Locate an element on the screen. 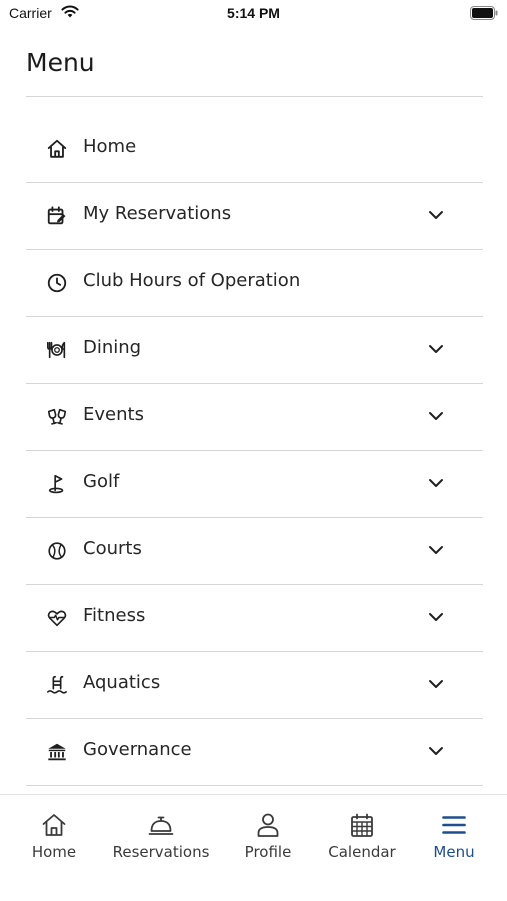  tab-profile: Profile is located at coordinates (268, 836).